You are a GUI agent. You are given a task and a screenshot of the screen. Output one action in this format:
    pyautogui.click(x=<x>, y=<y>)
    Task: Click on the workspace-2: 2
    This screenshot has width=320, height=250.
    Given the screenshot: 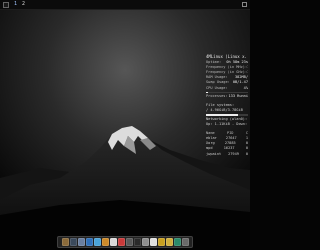 What is the action you would take?
    pyautogui.click(x=23, y=4)
    